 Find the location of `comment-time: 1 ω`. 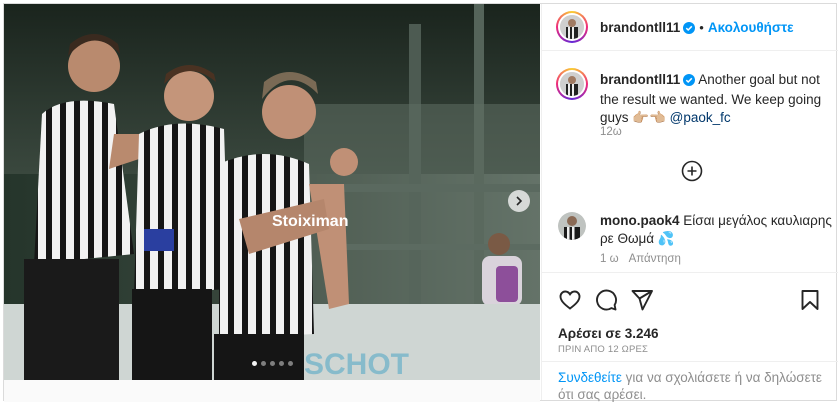

comment-time: 1 ω is located at coordinates (609, 259).